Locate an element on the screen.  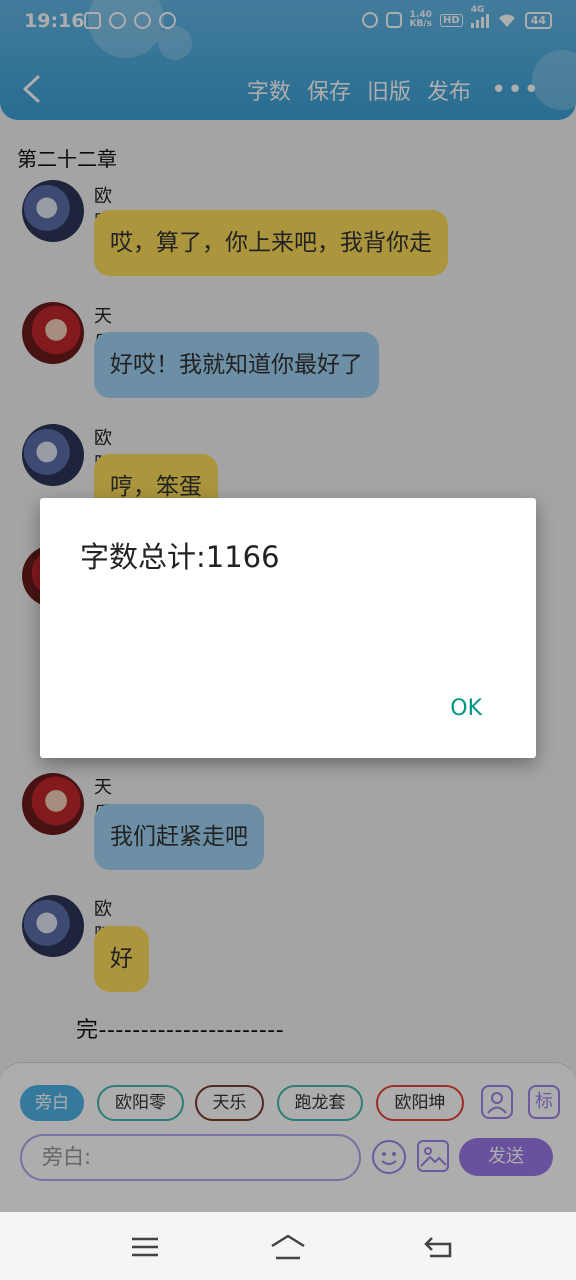
system-nav-bar is located at coordinates (288, 1246).